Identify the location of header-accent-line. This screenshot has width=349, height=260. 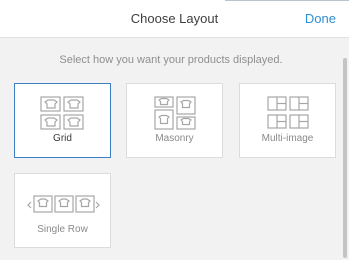
(287, 0).